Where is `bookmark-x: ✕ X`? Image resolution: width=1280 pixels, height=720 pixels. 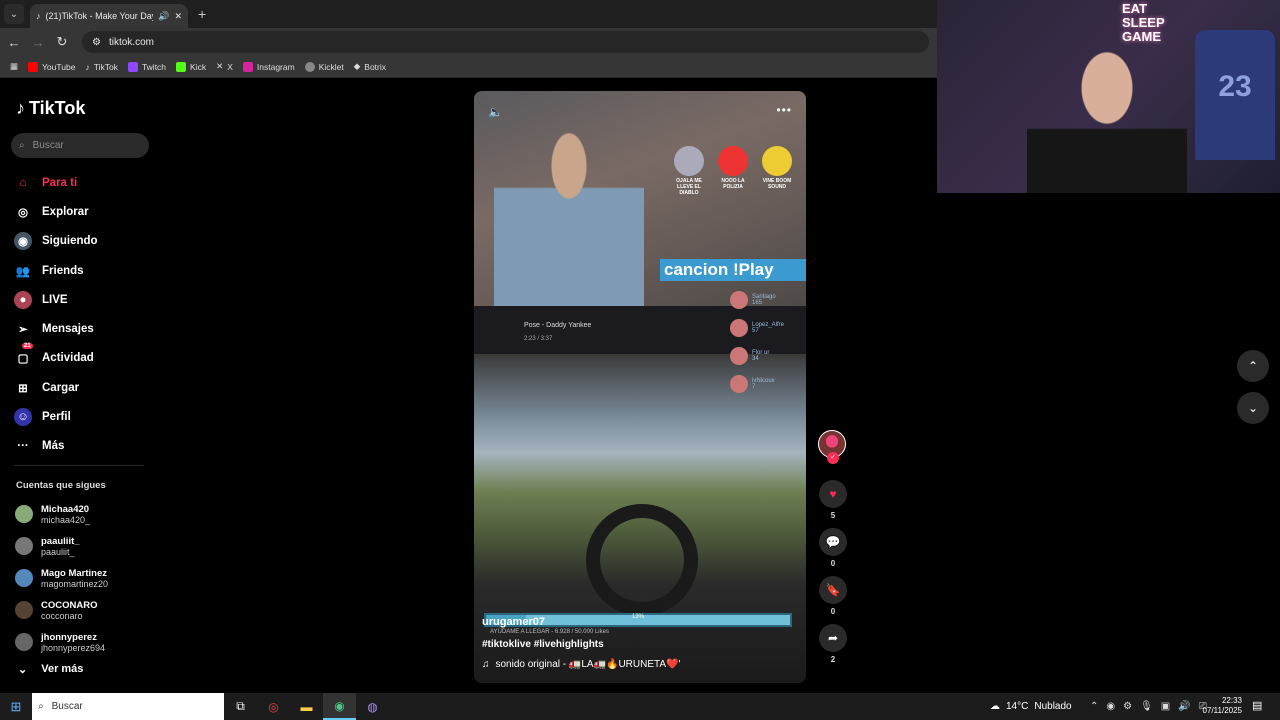 bookmark-x: ✕ X is located at coordinates (224, 66).